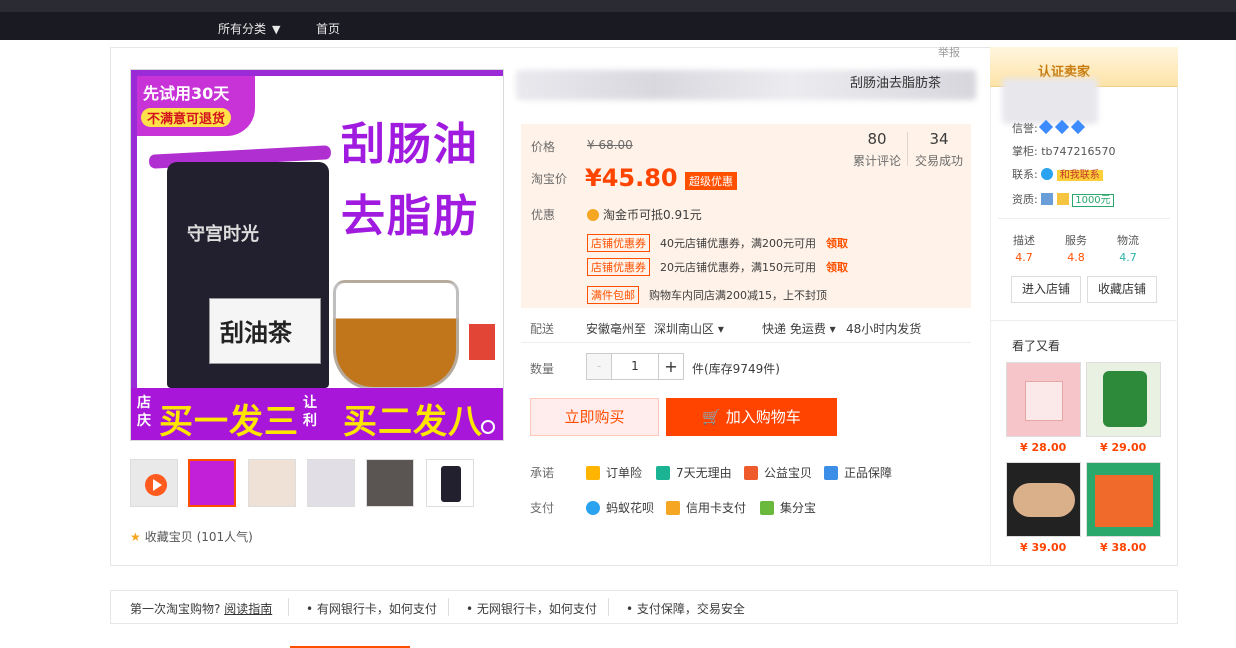 The height and width of the screenshot is (648, 1236). Describe the element at coordinates (396, 335) in the screenshot. I see `teapot` at that location.